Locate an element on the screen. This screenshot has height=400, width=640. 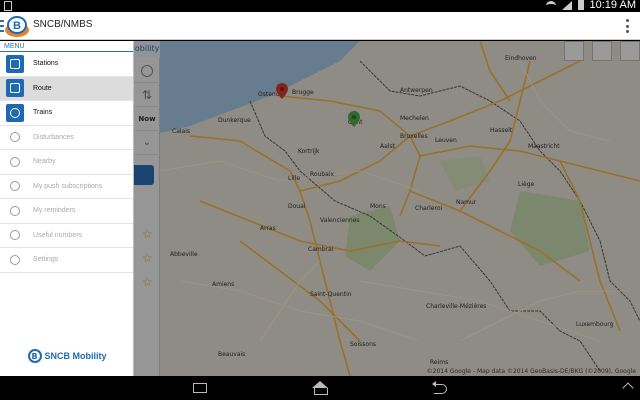
system-nav-bar is located at coordinates (320, 388).